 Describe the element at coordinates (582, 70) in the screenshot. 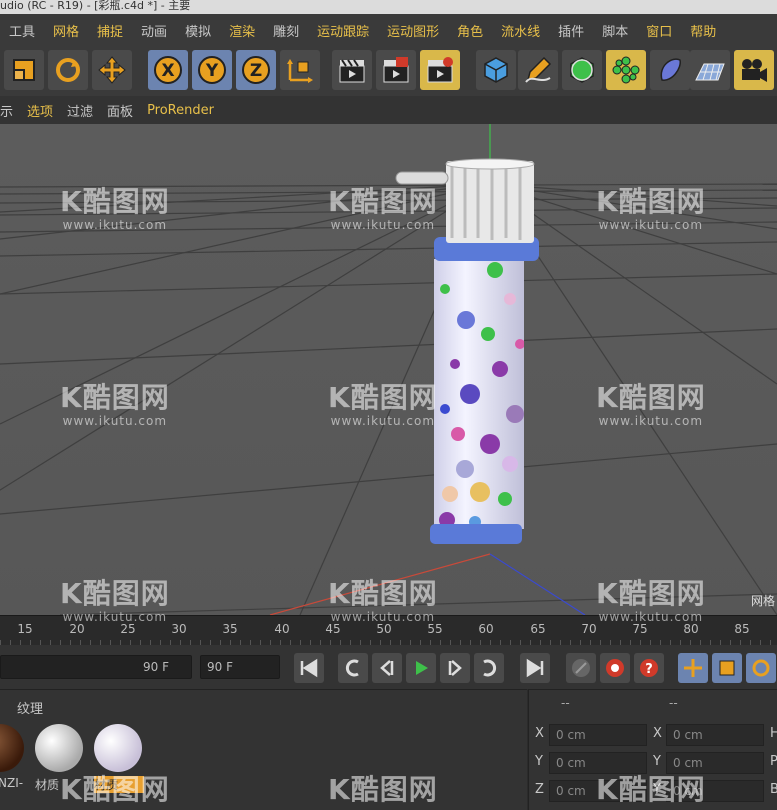

I see `subdivision-button` at that location.